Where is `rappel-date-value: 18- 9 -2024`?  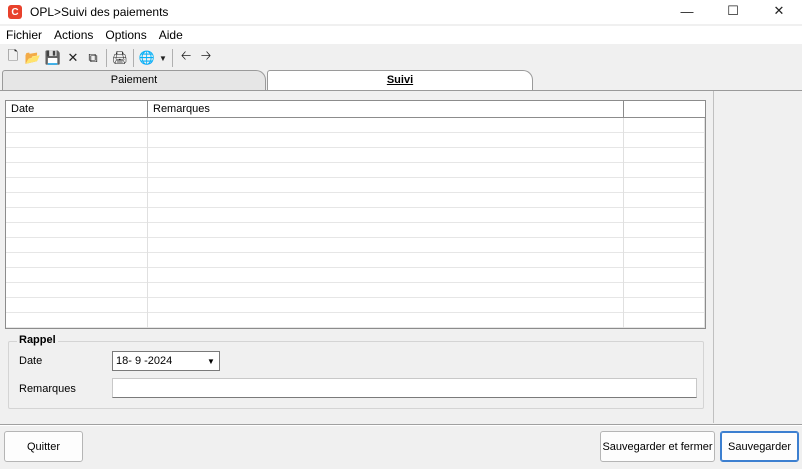 rappel-date-value: 18- 9 -2024 is located at coordinates (144, 361).